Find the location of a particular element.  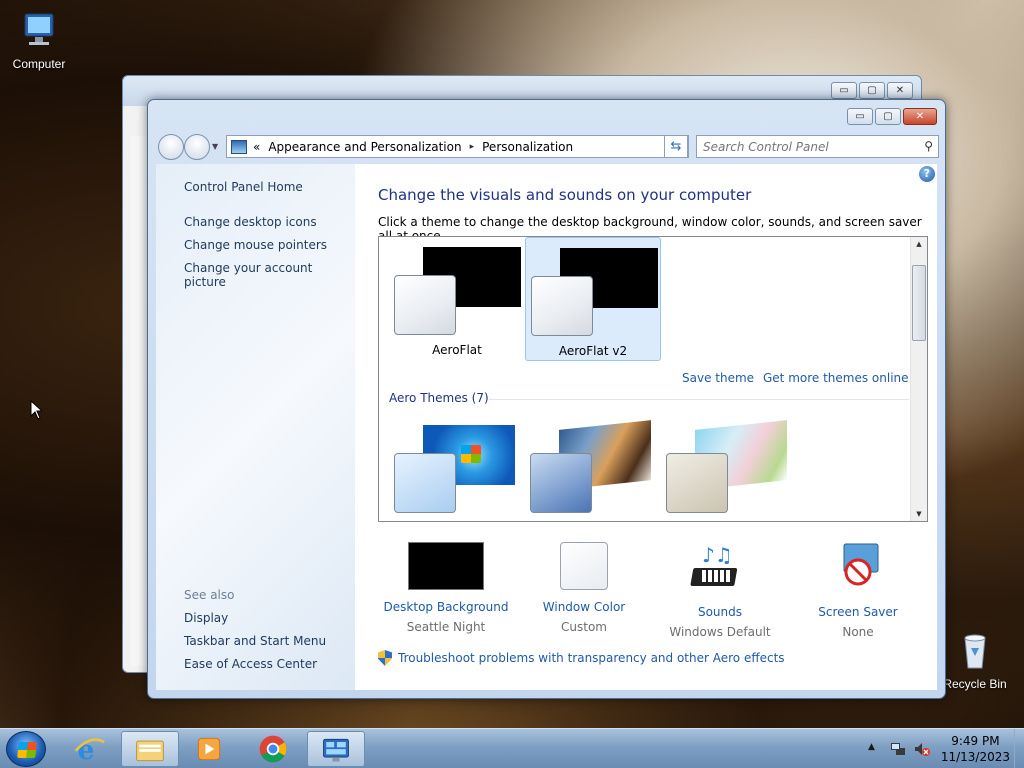

desktop-background-icon is located at coordinates (446, 566).